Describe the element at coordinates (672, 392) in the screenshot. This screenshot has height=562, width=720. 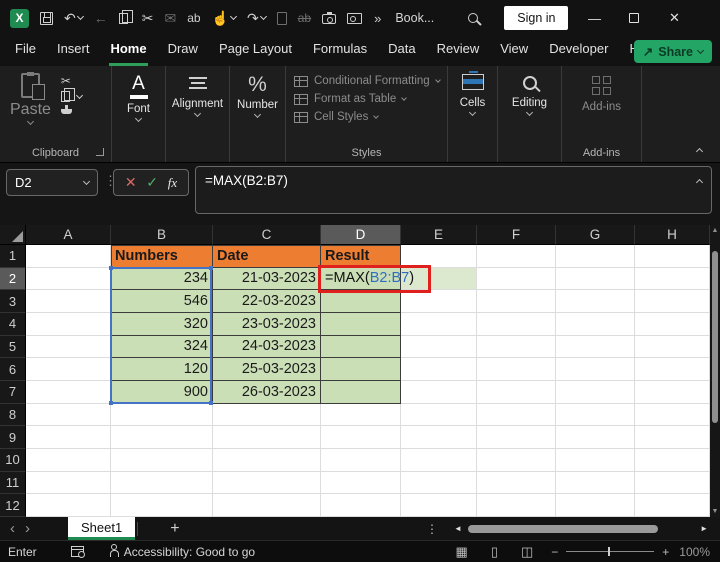
I see `cell-H7` at that location.